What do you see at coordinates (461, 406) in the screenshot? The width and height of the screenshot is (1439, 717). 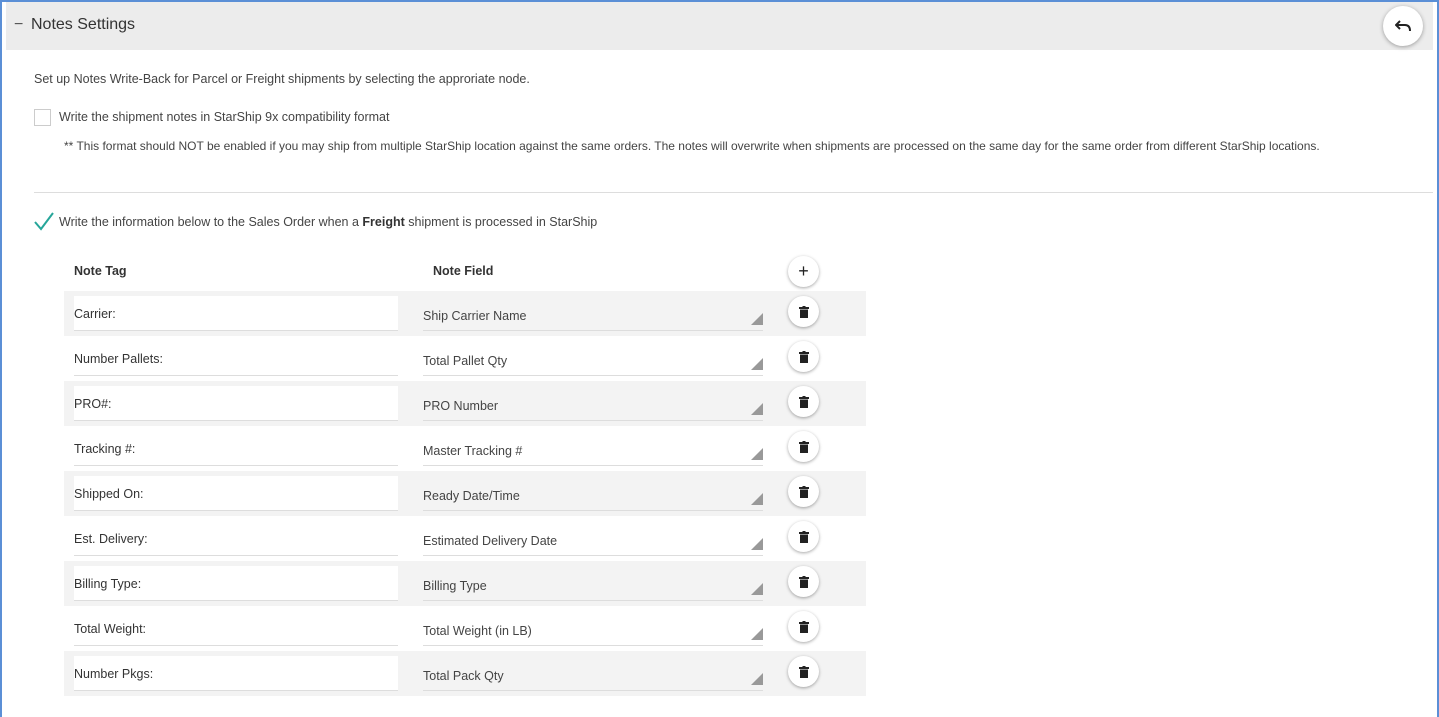 I see `note-field-value: PRO Number` at bounding box center [461, 406].